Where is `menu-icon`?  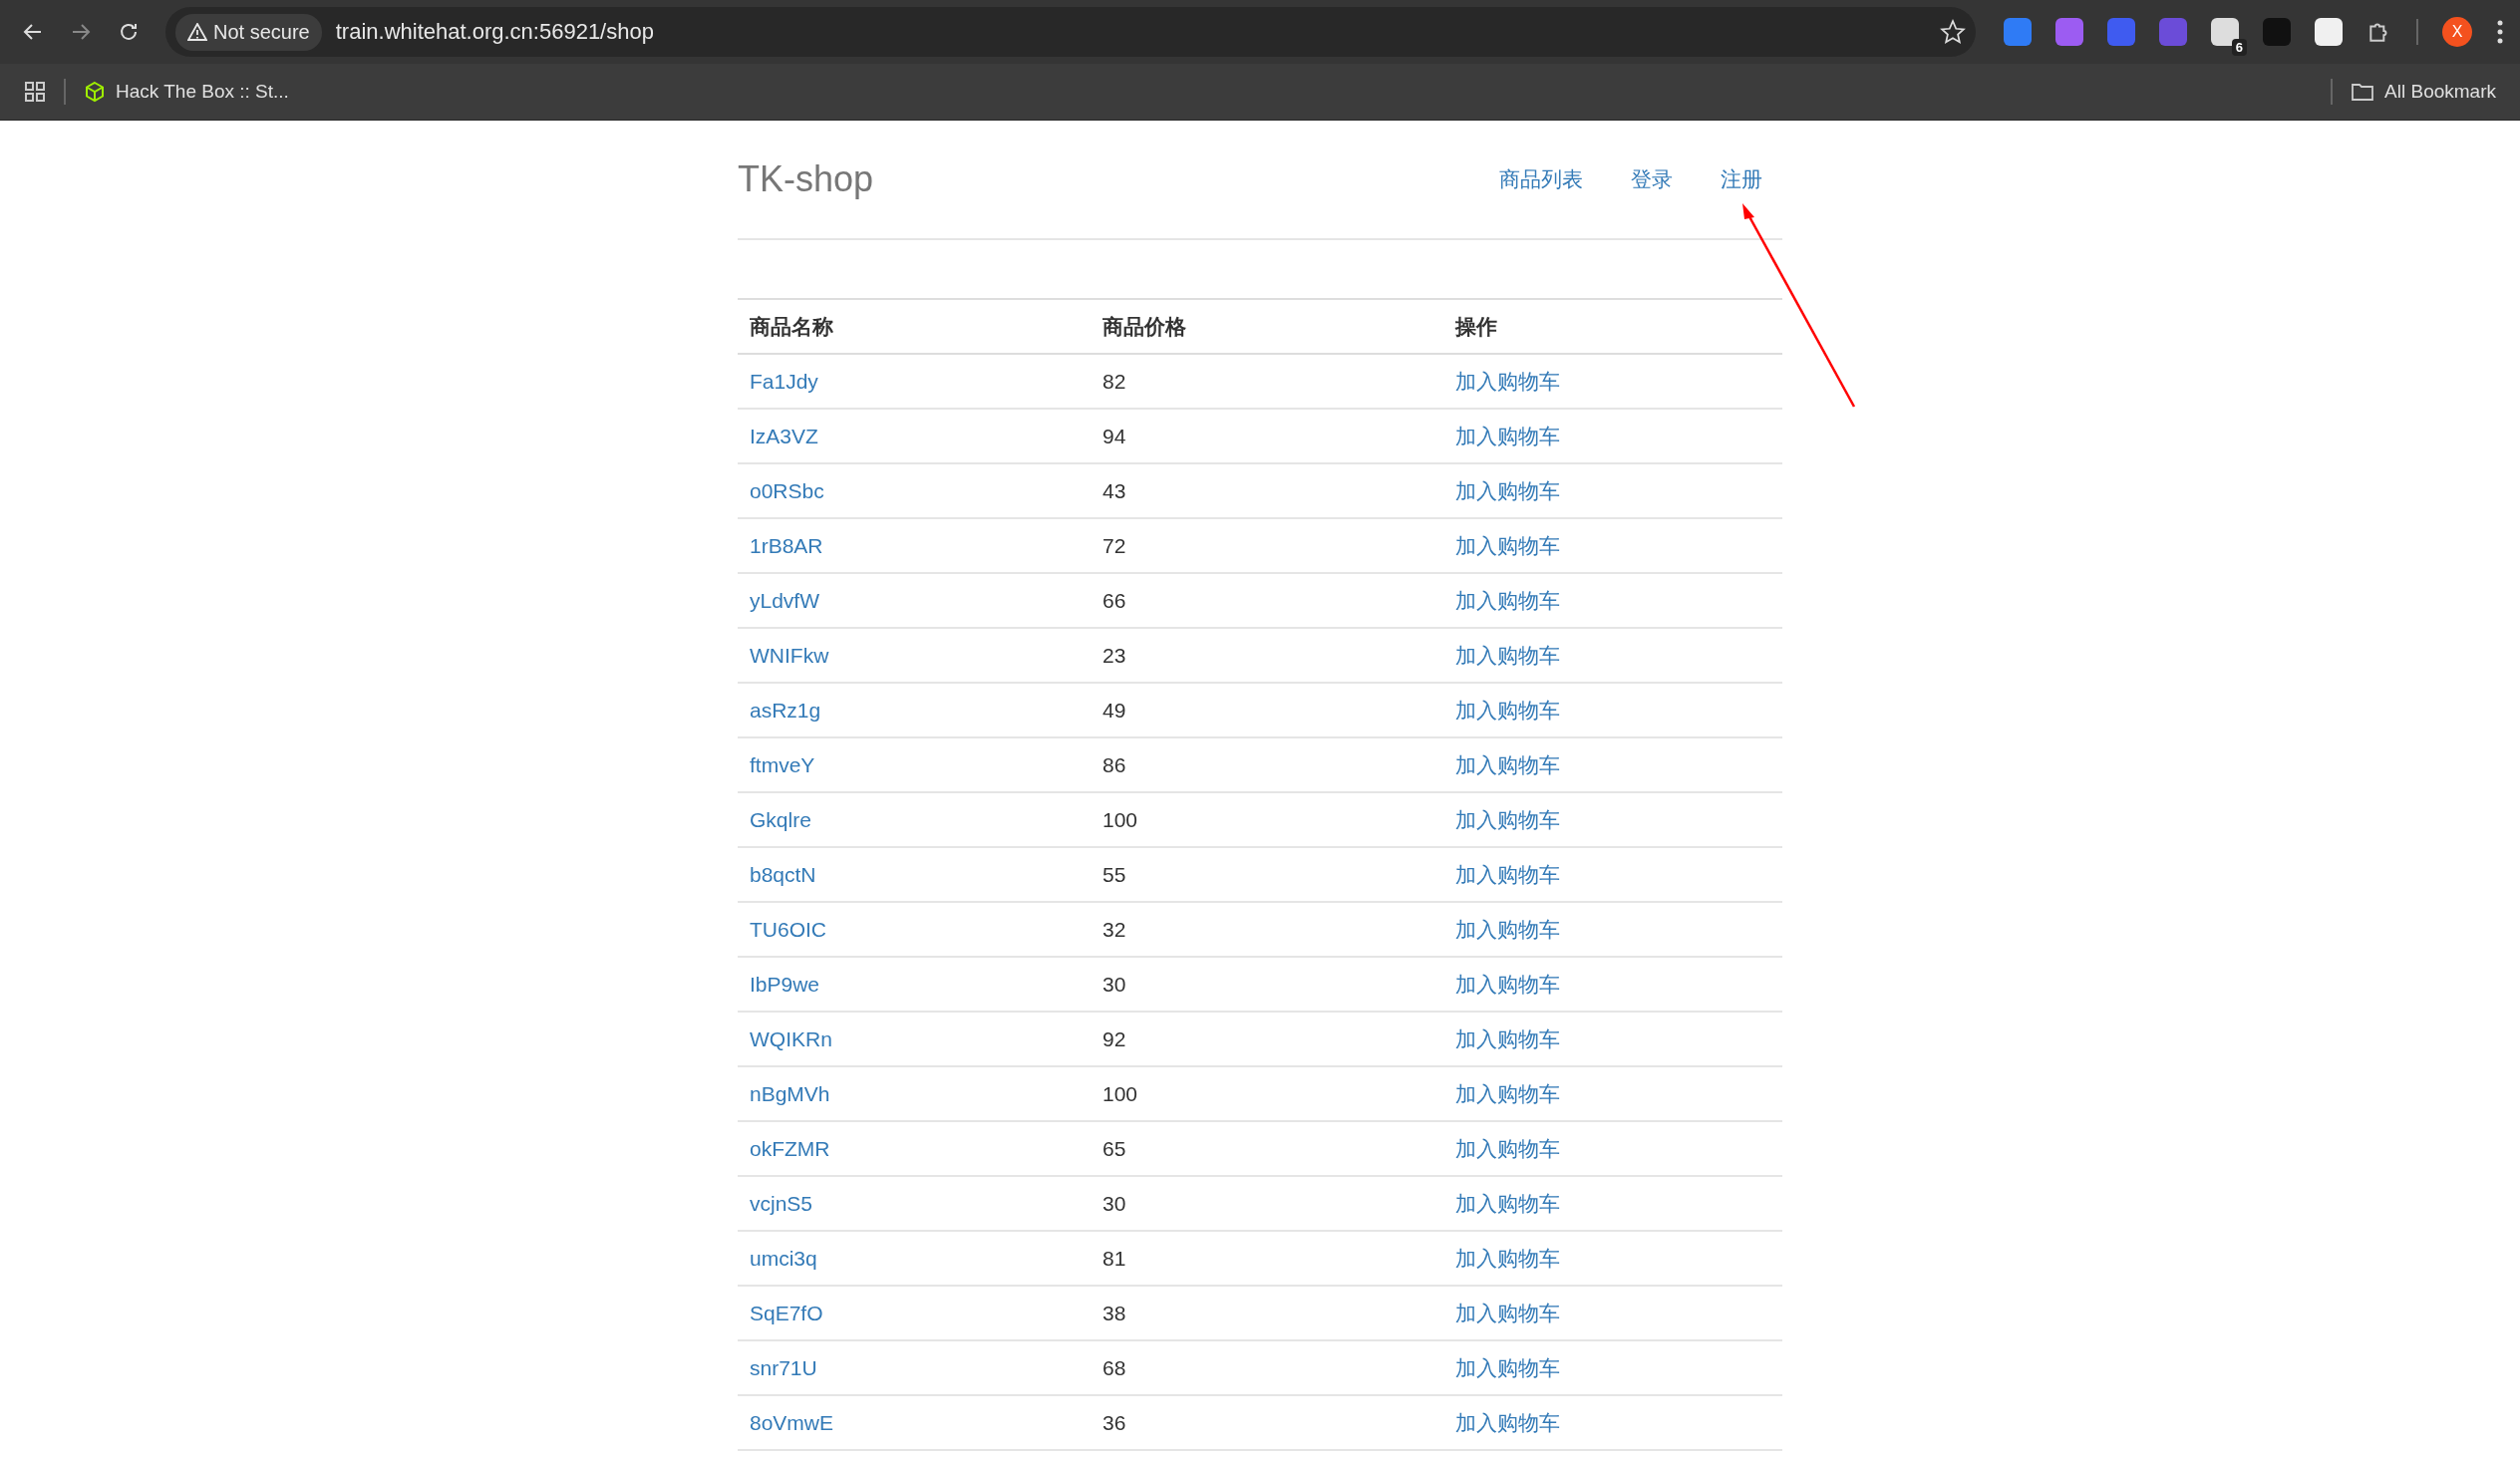 menu-icon is located at coordinates (2500, 32).